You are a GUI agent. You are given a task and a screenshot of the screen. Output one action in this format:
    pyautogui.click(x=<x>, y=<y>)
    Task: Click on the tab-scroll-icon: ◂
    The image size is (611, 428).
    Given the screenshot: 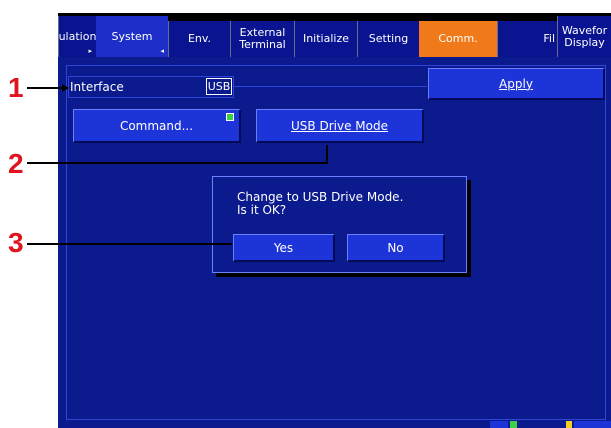 What is the action you would take?
    pyautogui.click(x=162, y=51)
    